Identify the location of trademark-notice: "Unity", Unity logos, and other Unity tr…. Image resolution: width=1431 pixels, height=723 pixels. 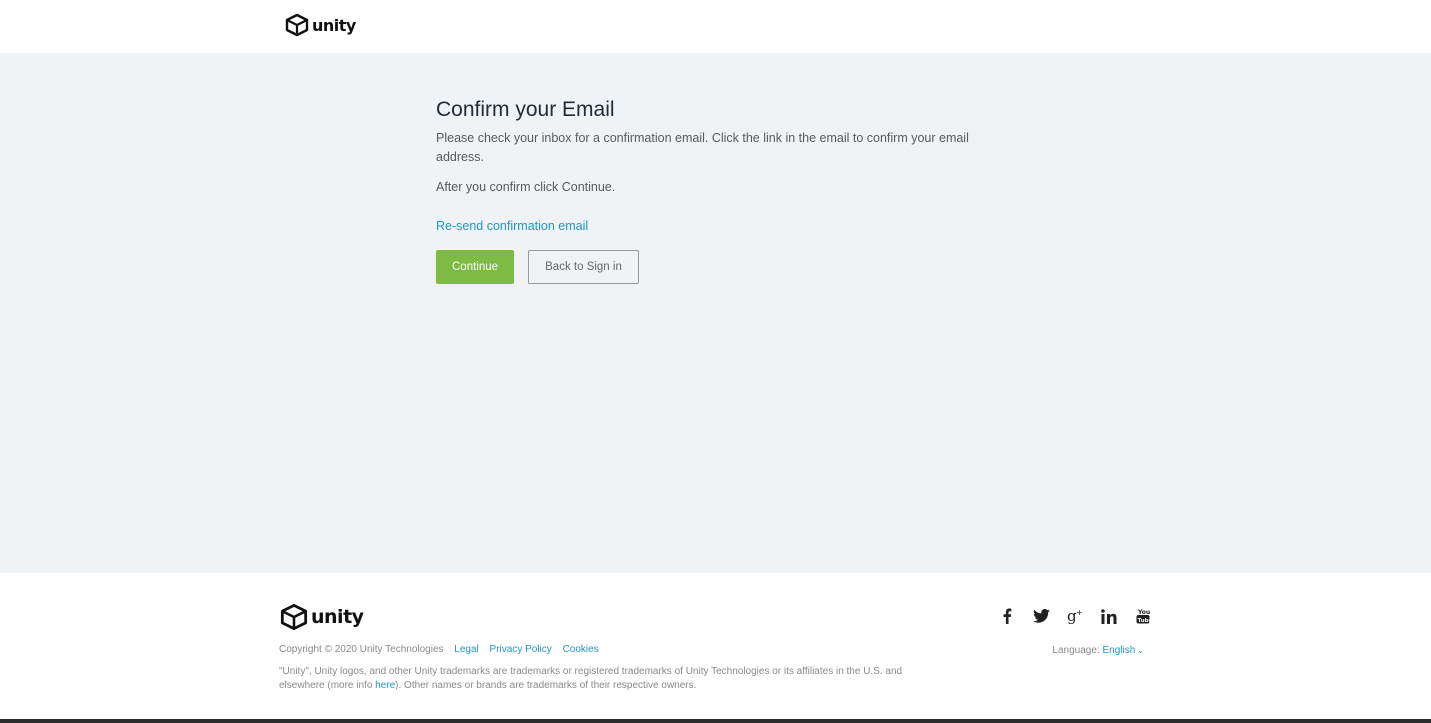
(599, 679).